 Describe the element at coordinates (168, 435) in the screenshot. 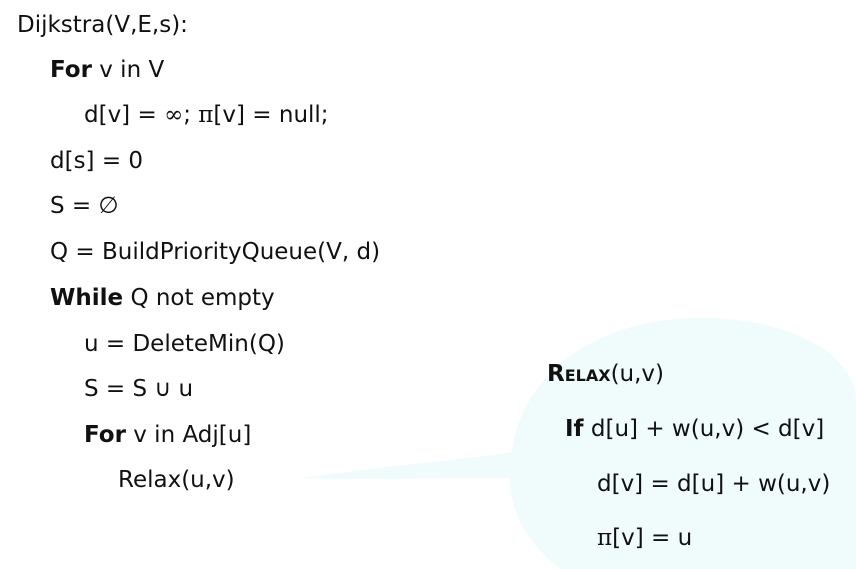

I see `for-adj-line: For v in Adj[u]` at that location.